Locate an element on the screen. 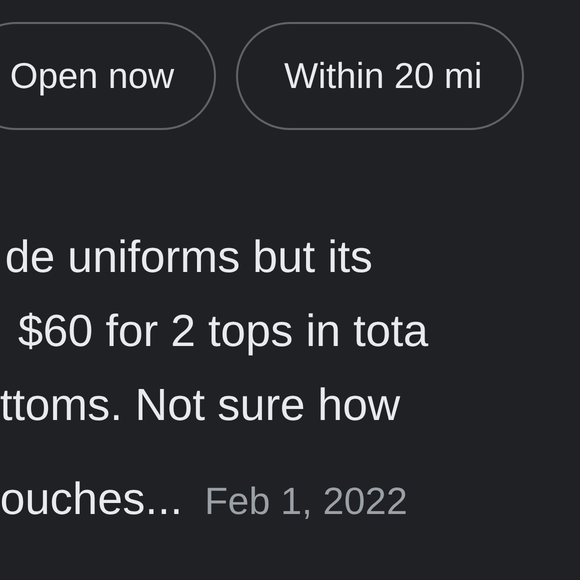 The width and height of the screenshot is (580, 580). review-text: ttoms. Not sure how is located at coordinates (201, 405).